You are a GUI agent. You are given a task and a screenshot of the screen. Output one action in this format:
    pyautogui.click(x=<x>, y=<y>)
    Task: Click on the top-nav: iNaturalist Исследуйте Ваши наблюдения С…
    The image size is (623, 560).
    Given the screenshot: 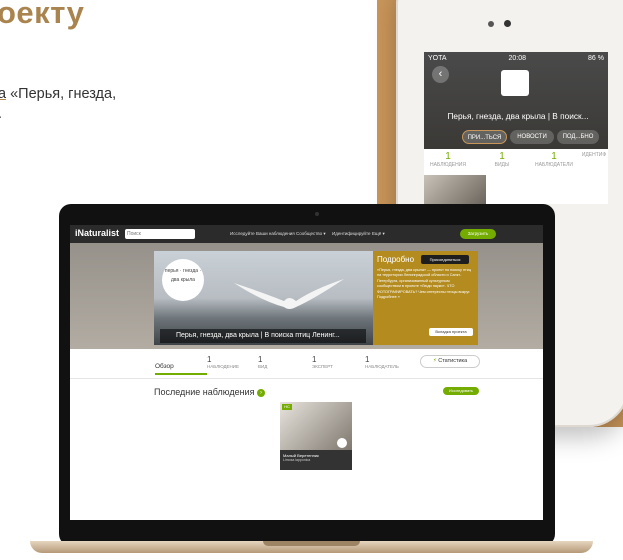 What is the action you would take?
    pyautogui.click(x=306, y=234)
    